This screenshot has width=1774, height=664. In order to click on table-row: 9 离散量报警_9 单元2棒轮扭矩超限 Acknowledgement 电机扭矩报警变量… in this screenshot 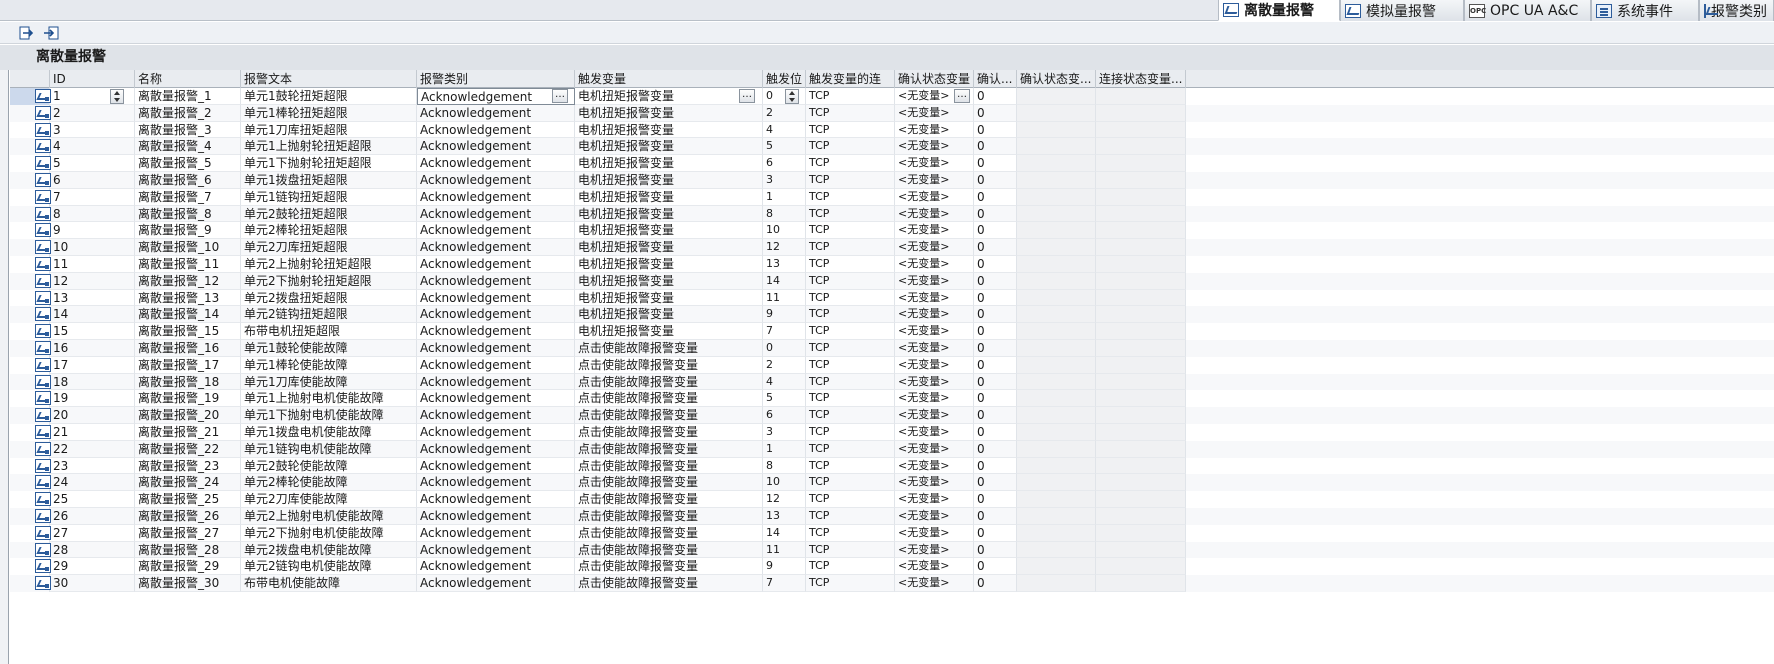, I will do `click(892, 231)`.